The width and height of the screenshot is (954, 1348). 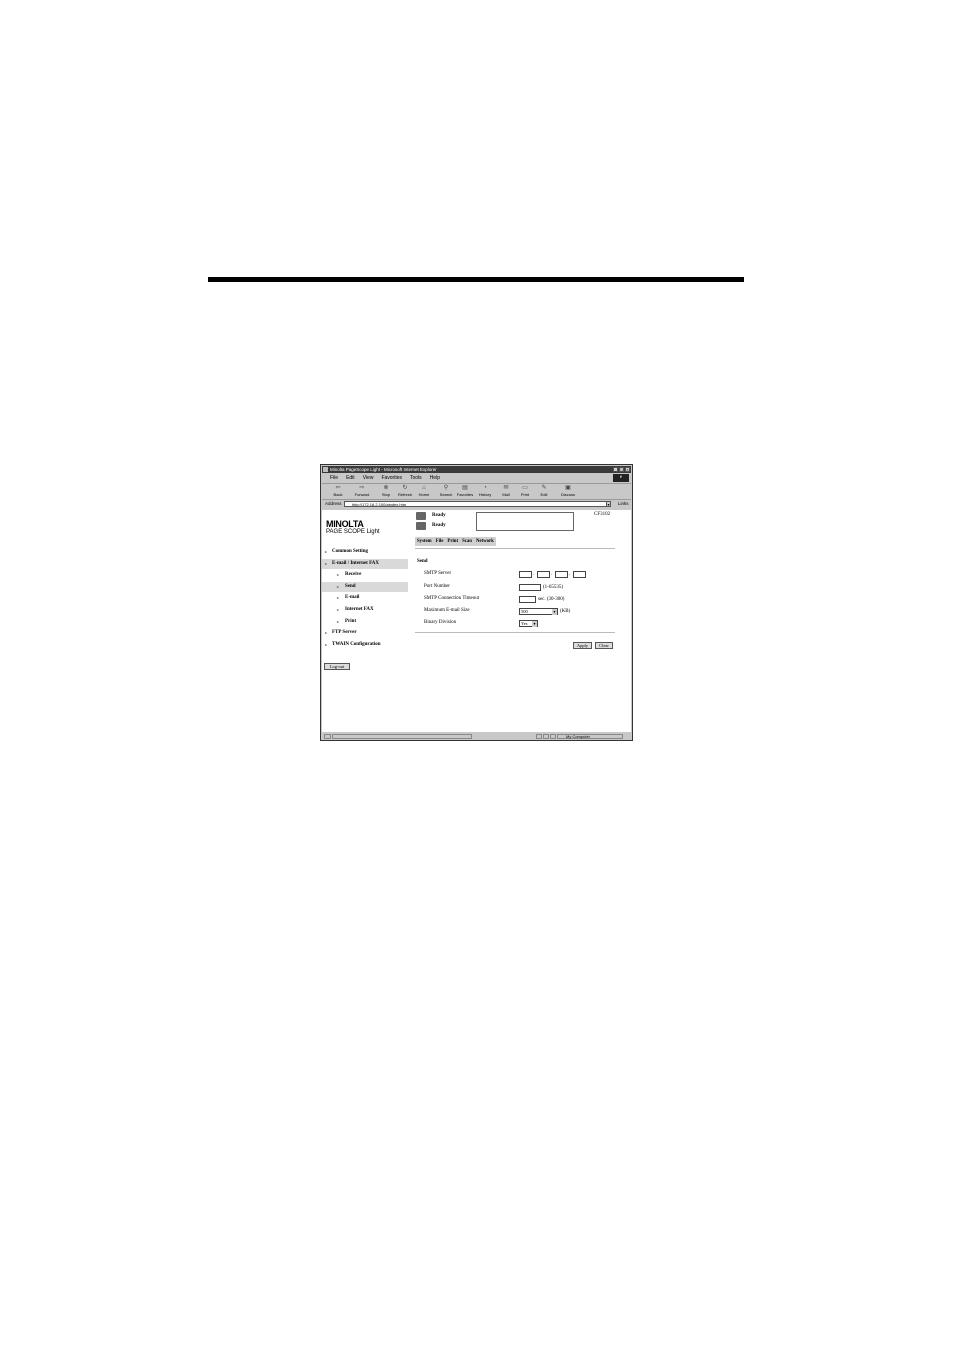 What do you see at coordinates (446, 491) in the screenshot?
I see `search-button: ⚲ Search` at bounding box center [446, 491].